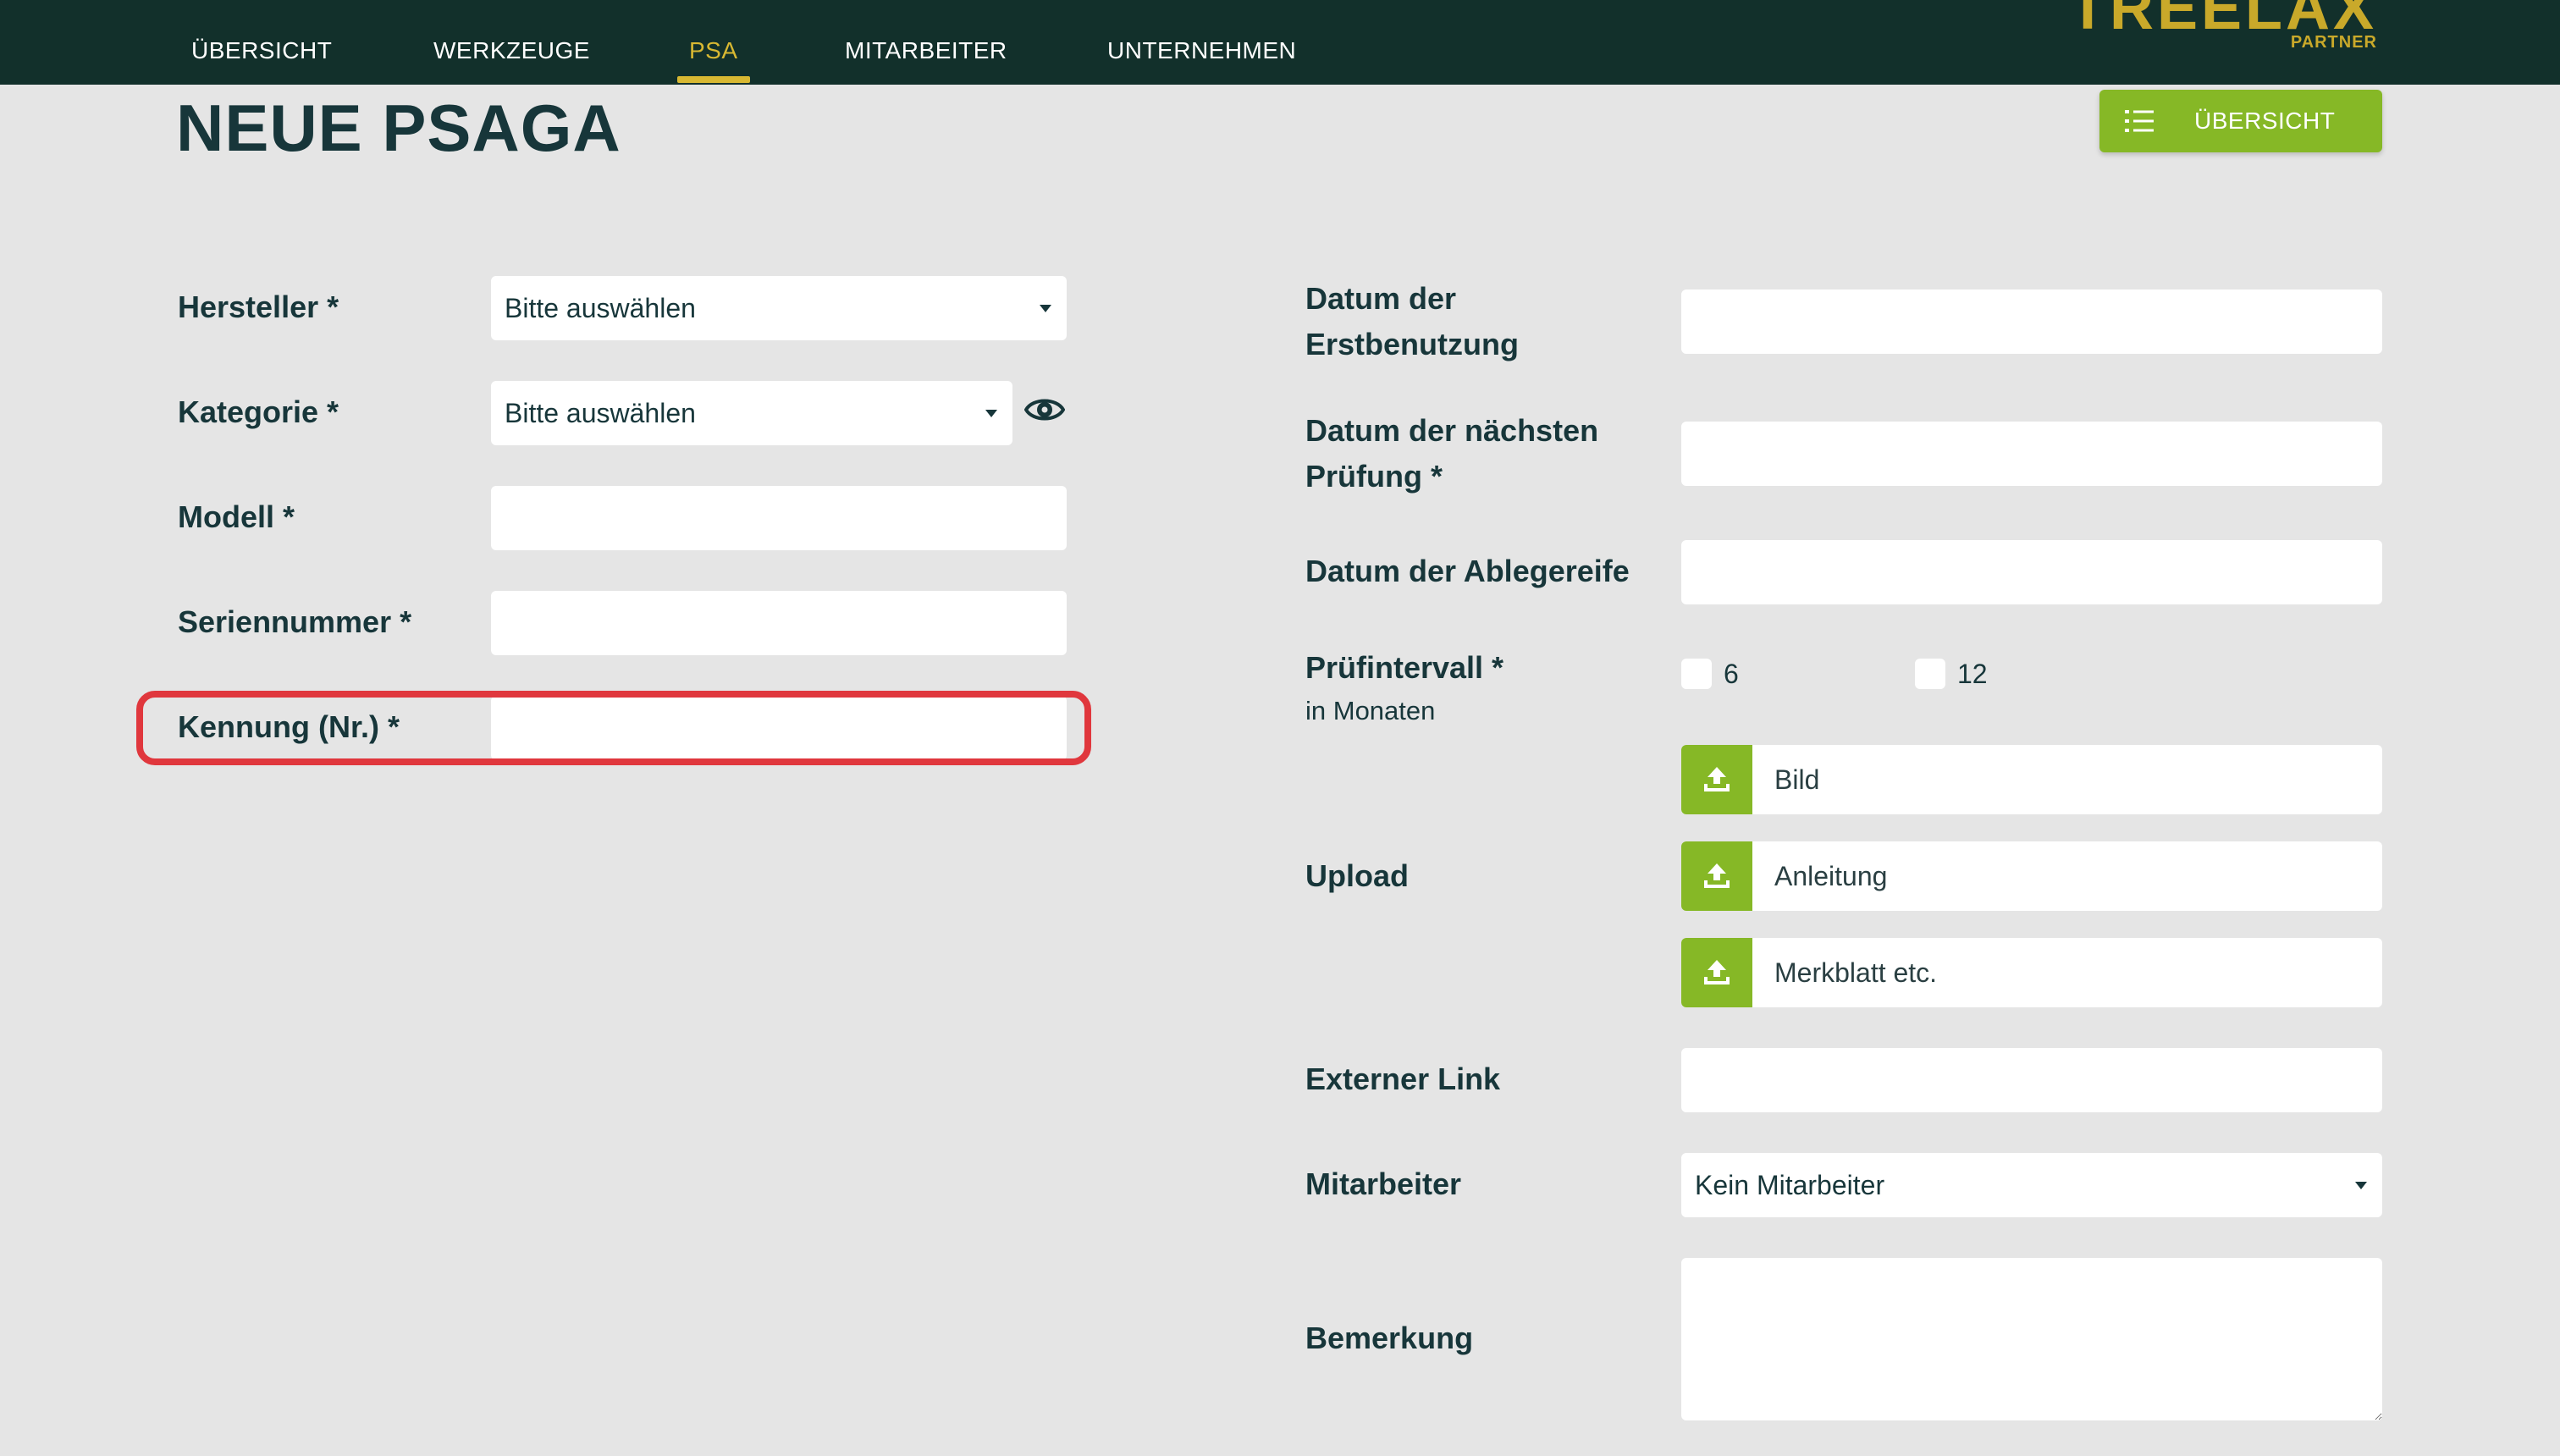 The image size is (2560, 1456). I want to click on externer-link-input, so click(2031, 1080).